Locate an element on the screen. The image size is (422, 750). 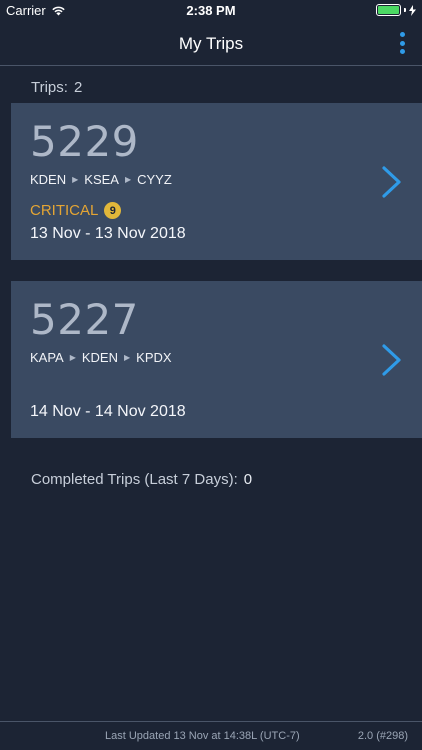
status-bar: Carrier 2:38 PM is located at coordinates (211, 11).